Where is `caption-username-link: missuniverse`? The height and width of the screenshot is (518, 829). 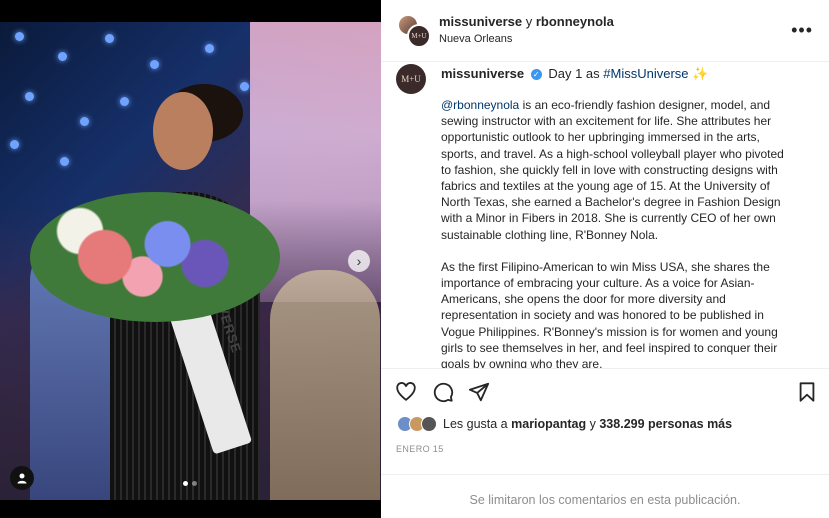
caption-username-link: missuniverse is located at coordinates (482, 73).